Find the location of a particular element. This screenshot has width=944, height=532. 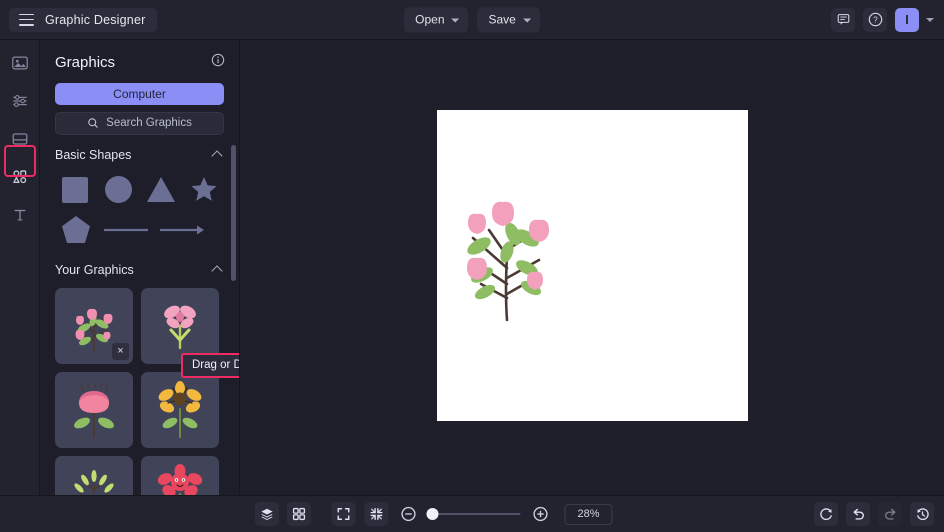

layout-icon is located at coordinates (19, 139).